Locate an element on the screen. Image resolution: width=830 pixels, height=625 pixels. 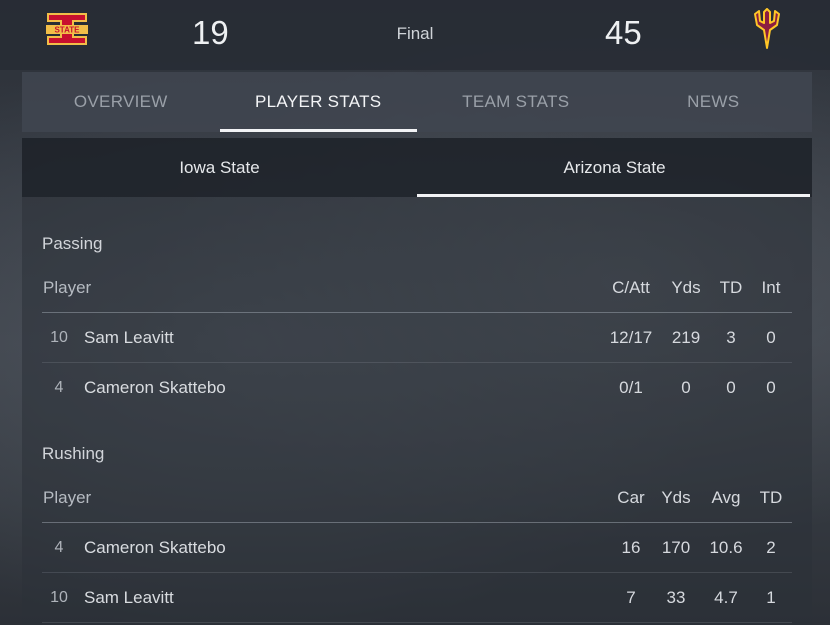
rushing-title: Rushing is located at coordinates (73, 453).